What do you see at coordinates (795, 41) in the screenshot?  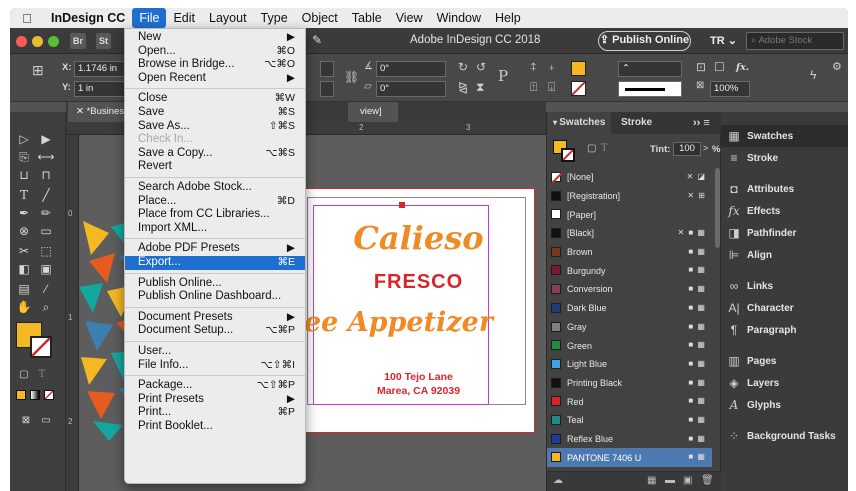 I see `stock-search-input: ⌕ Adobe Stock` at bounding box center [795, 41].